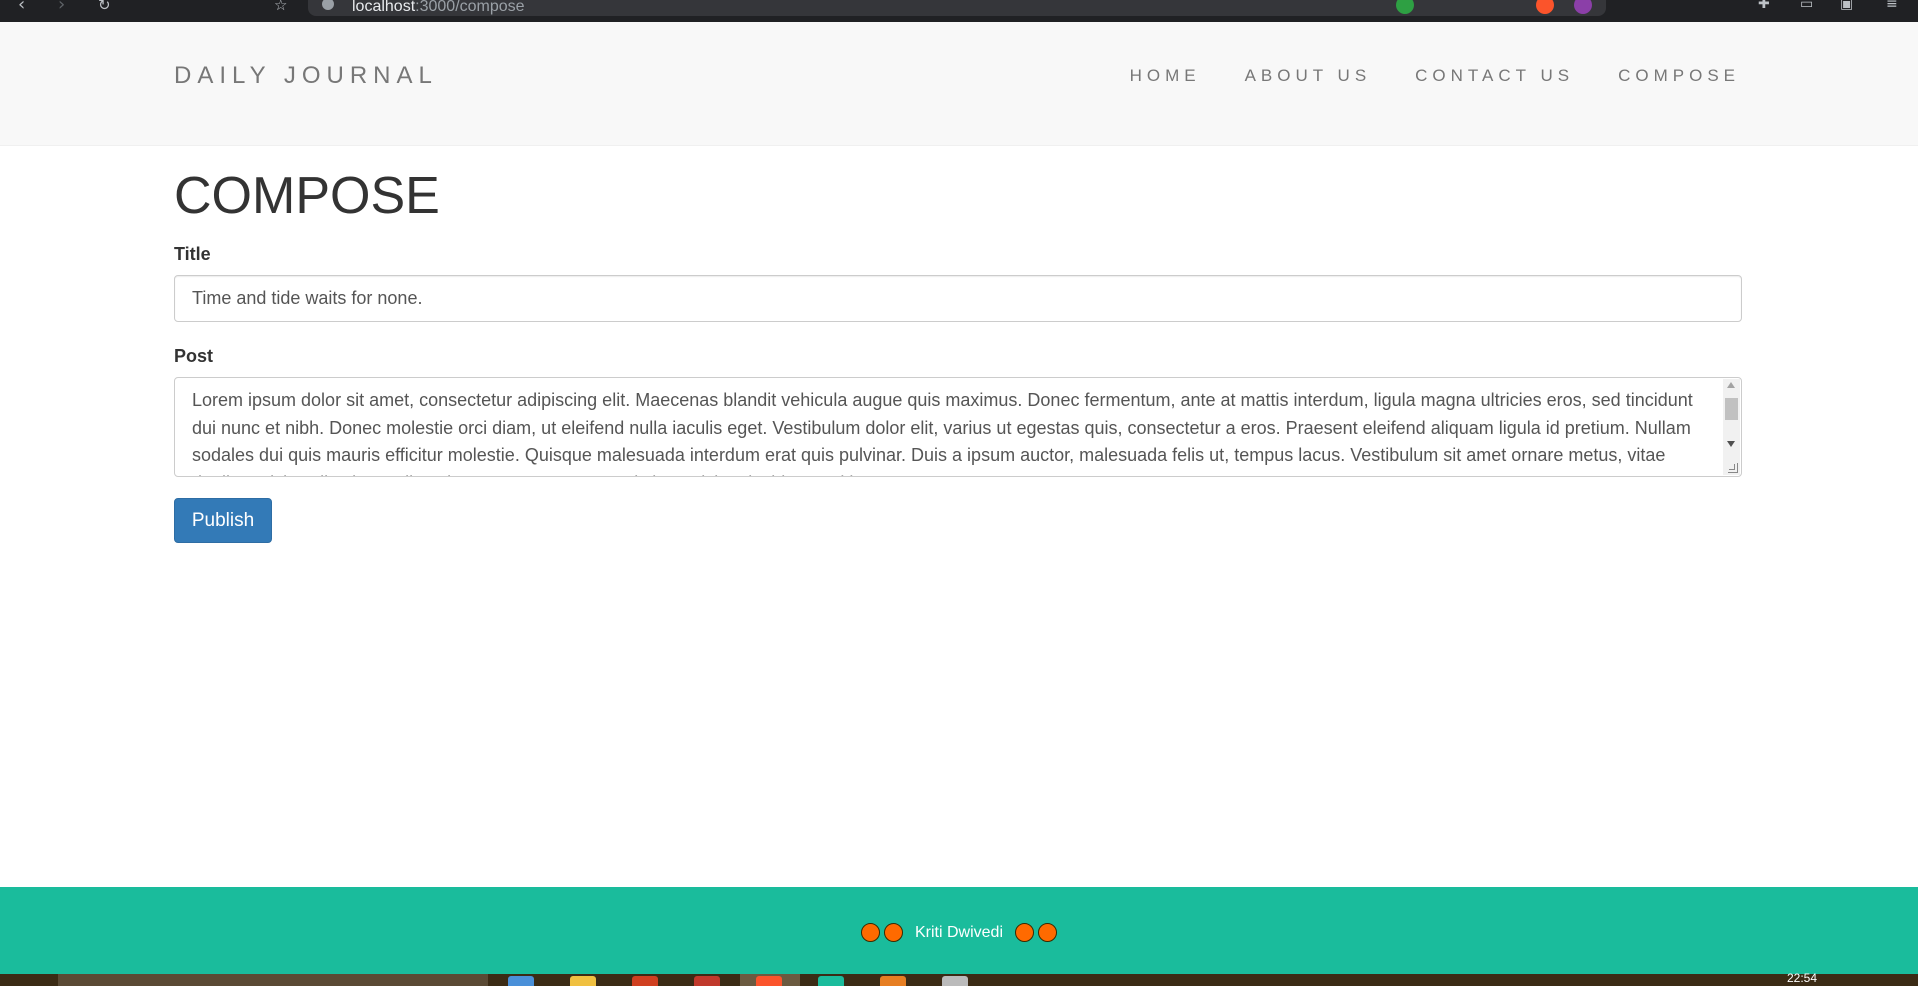  What do you see at coordinates (192, 254) in the screenshot?
I see `title-label: Title` at bounding box center [192, 254].